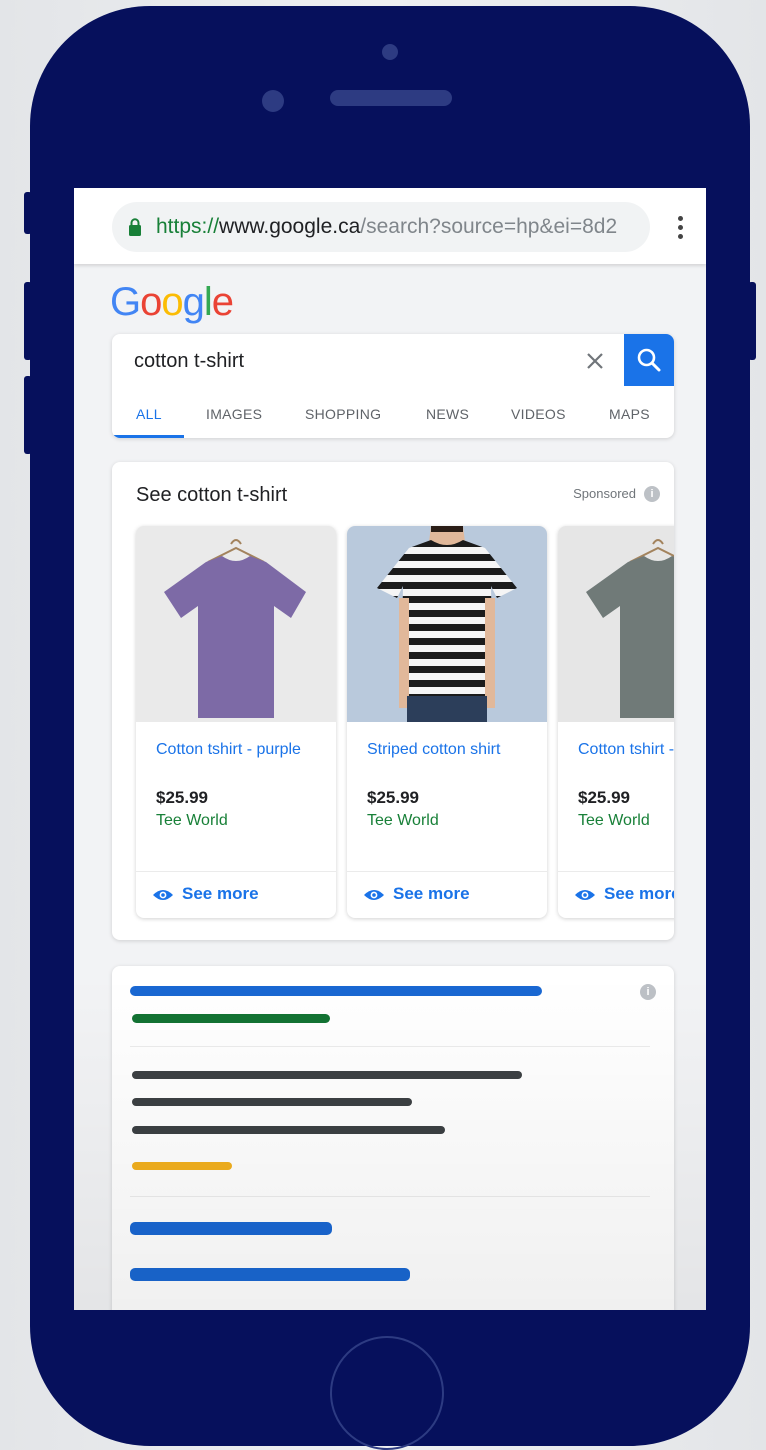 This screenshot has width=766, height=1450. What do you see at coordinates (626, 750) in the screenshot?
I see `product-name: Cotton tshirt - grey` at bounding box center [626, 750].